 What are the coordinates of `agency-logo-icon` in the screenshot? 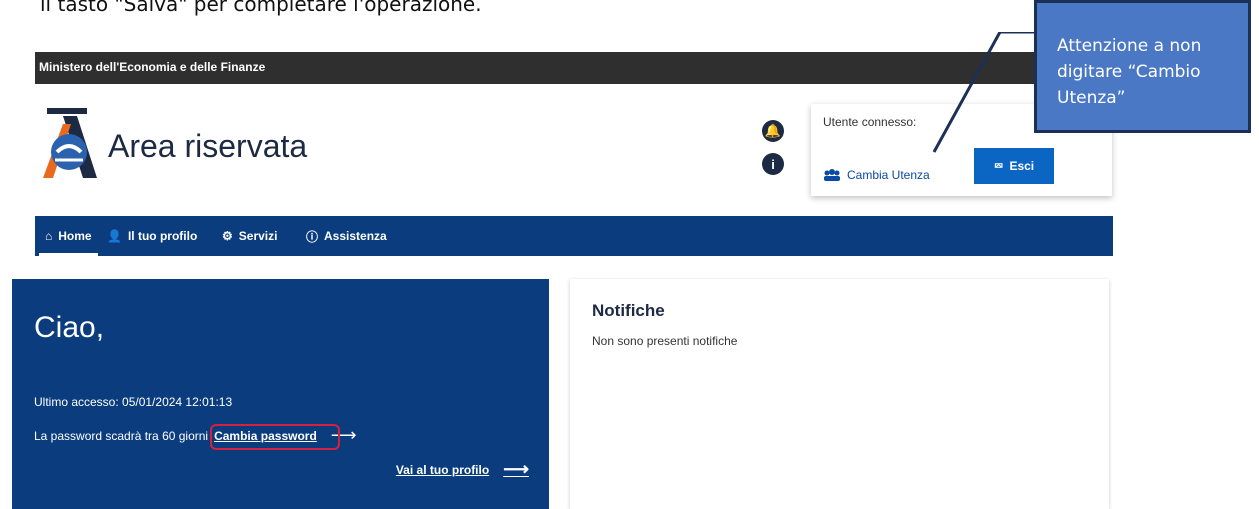 It's located at (70, 143).